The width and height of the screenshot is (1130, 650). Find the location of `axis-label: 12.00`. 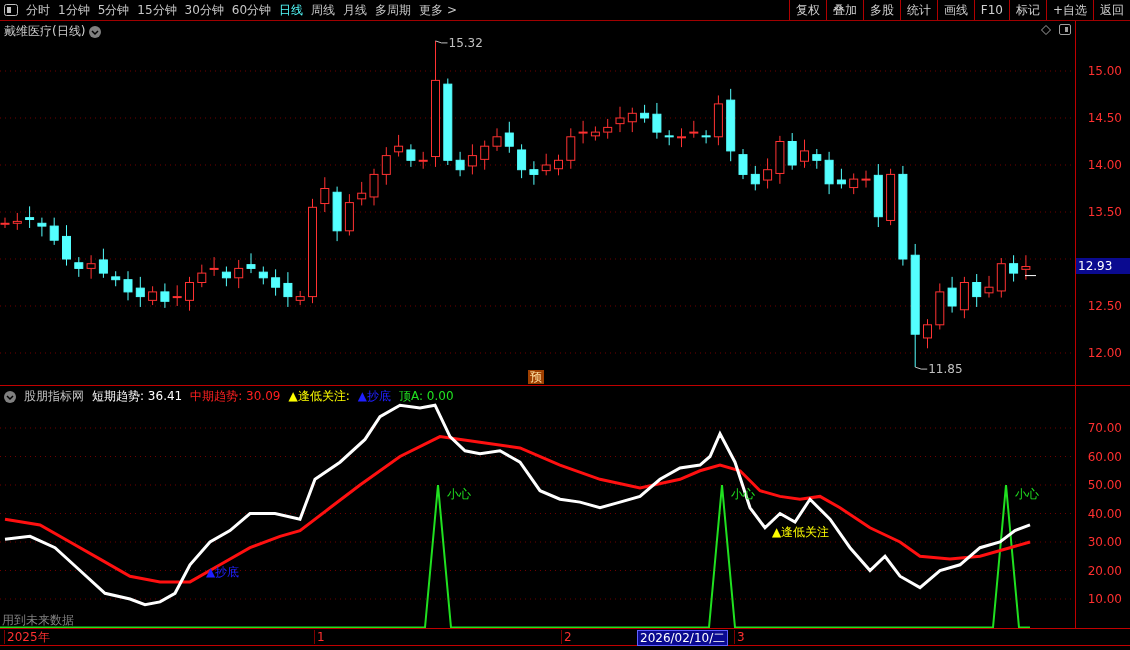

axis-label: 12.00 is located at coordinates (1104, 353).